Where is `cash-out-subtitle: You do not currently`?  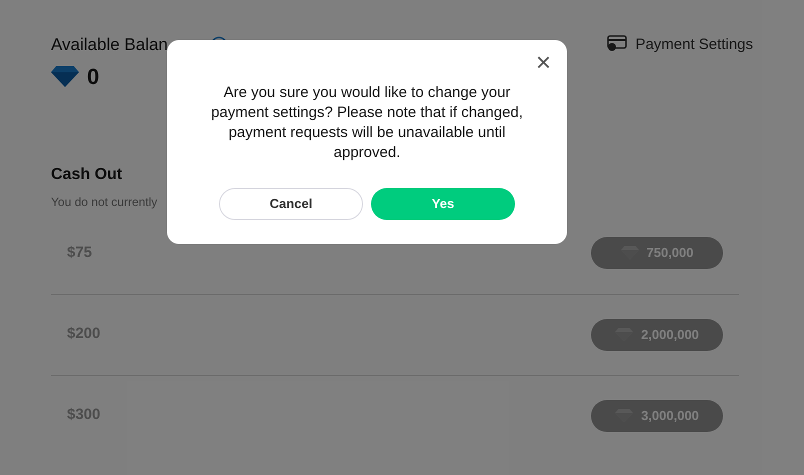
cash-out-subtitle: You do not currently is located at coordinates (104, 202).